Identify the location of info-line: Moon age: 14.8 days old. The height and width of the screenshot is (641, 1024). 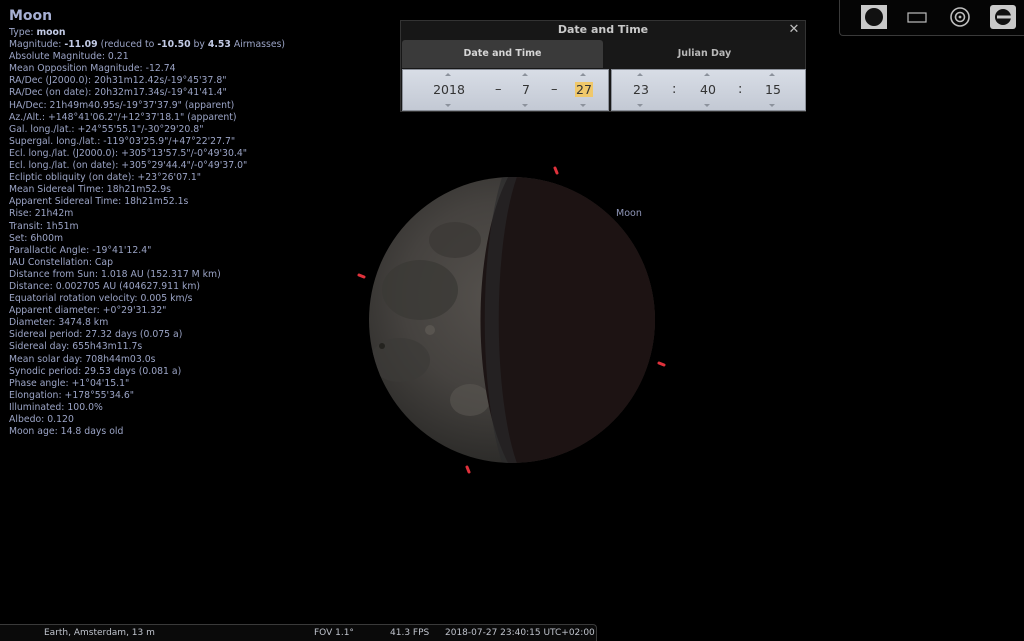
(66, 432).